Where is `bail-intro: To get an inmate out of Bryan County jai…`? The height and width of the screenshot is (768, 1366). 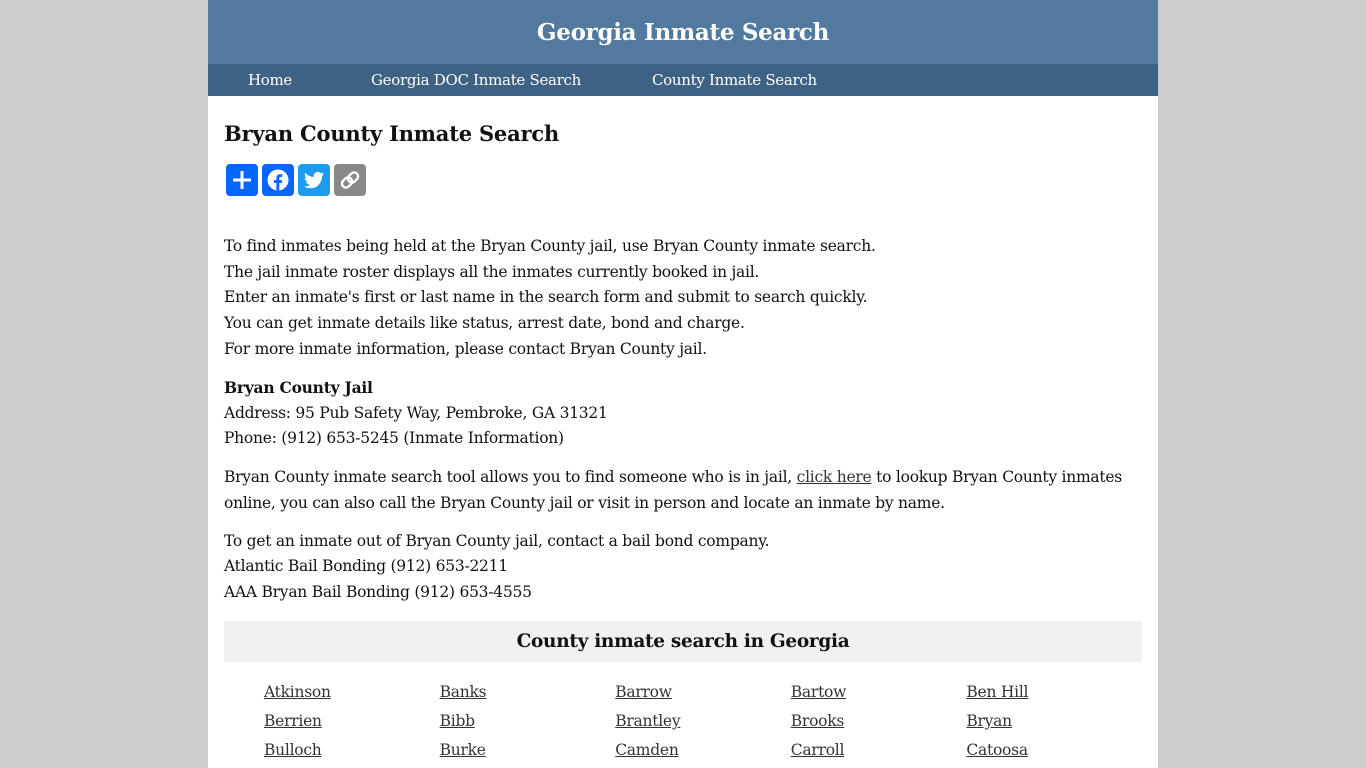 bail-intro: To get an inmate out of Bryan County jai… is located at coordinates (497, 541).